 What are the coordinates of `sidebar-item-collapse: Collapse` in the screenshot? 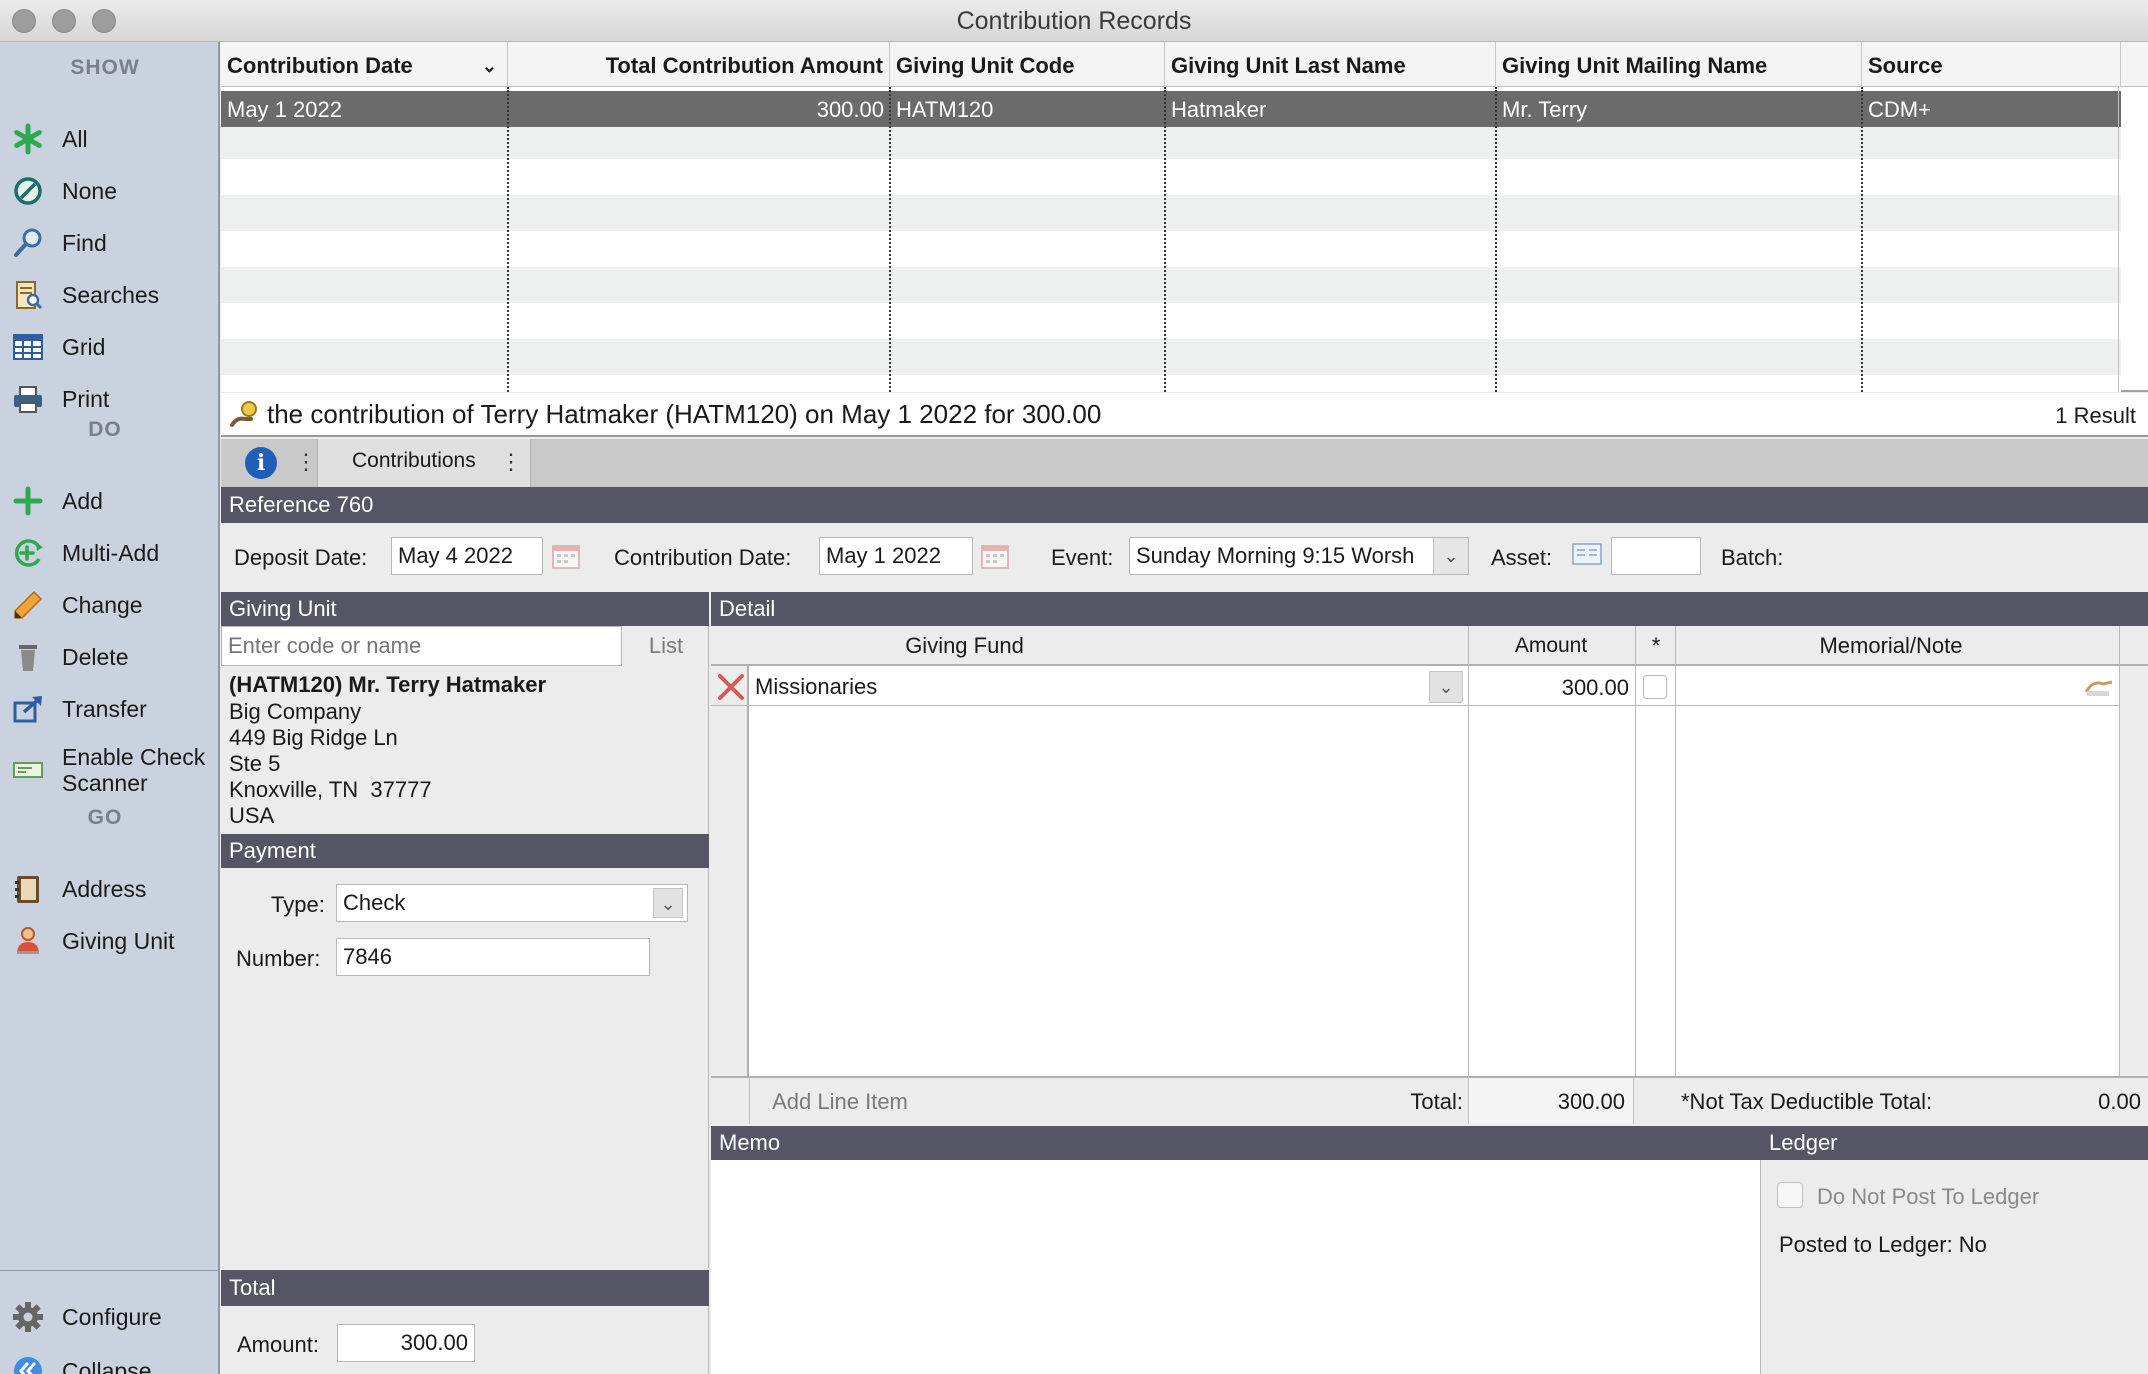 It's located at (112, 1361).